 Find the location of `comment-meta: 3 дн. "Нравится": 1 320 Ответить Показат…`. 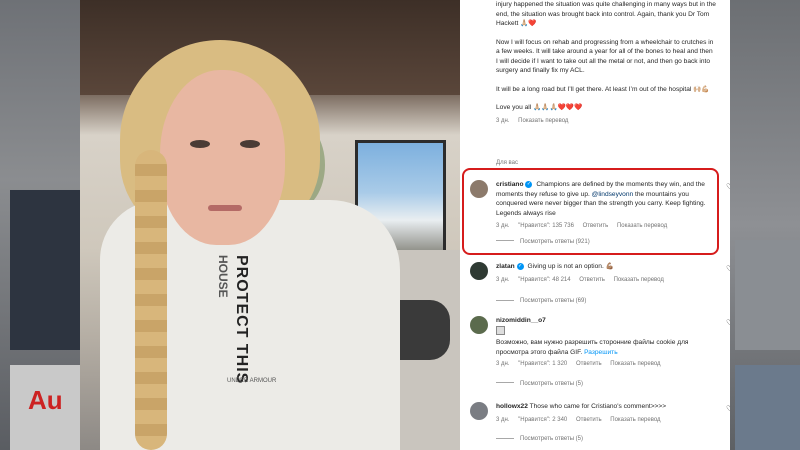

comment-meta: 3 дн. "Нравится": 1 320 Ответить Показат… is located at coordinates (601, 365).